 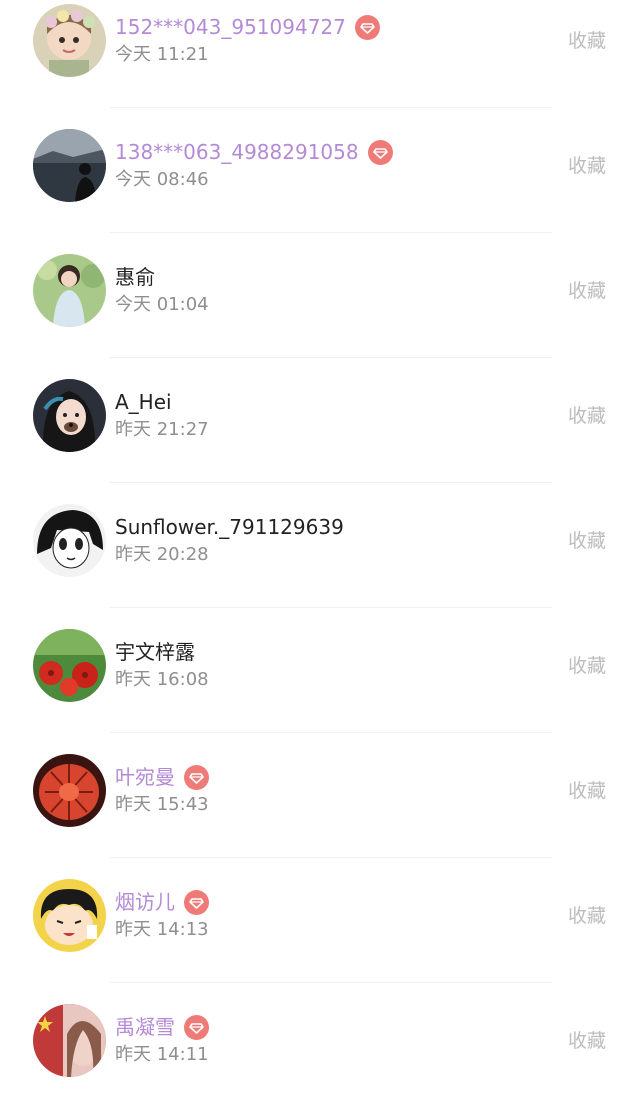 What do you see at coordinates (320, 920) in the screenshot?
I see `list-item: 烟访儿 昨天 14:13 收藏` at bounding box center [320, 920].